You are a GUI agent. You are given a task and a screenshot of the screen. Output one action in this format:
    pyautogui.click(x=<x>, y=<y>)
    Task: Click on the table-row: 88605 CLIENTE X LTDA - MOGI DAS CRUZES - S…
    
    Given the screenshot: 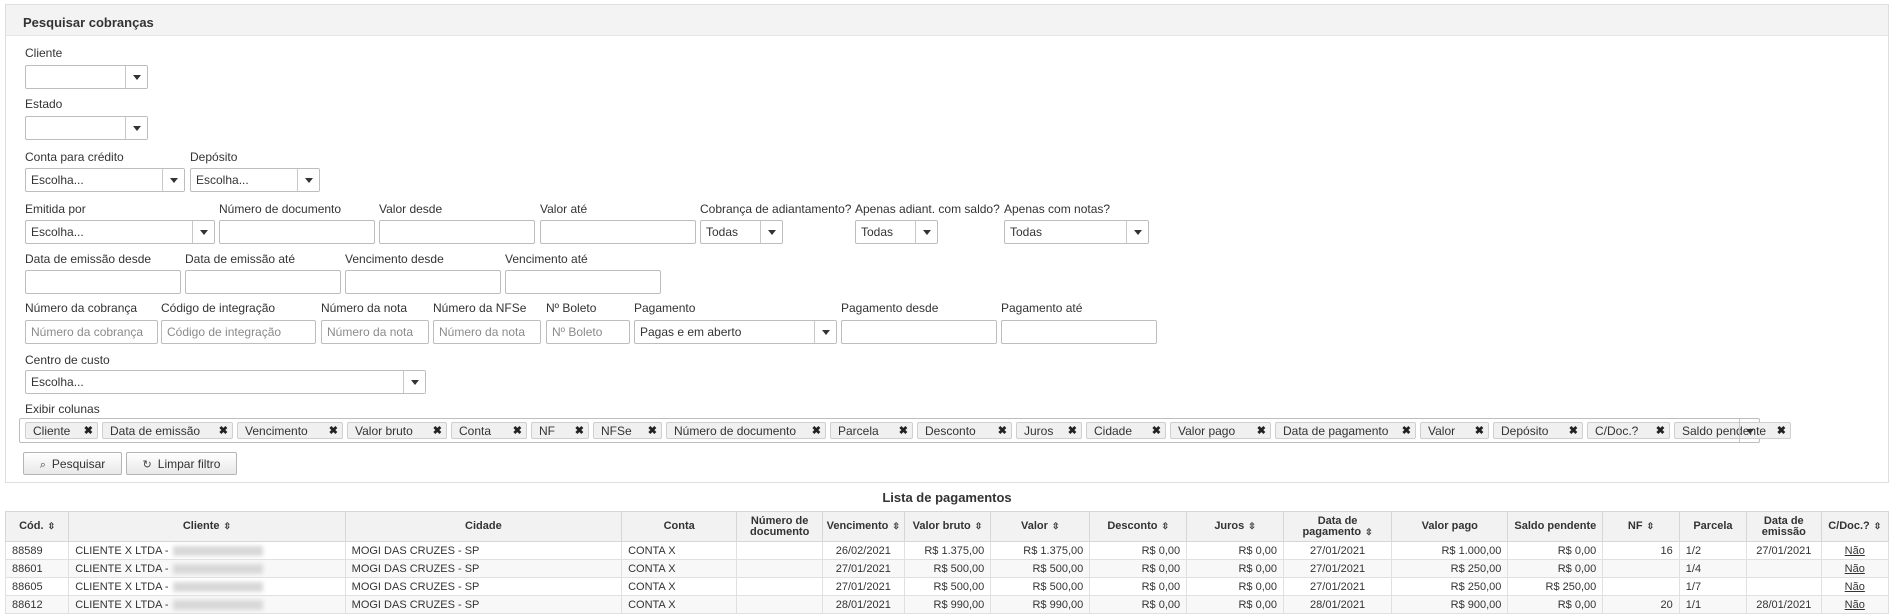 What is the action you would take?
    pyautogui.click(x=947, y=586)
    